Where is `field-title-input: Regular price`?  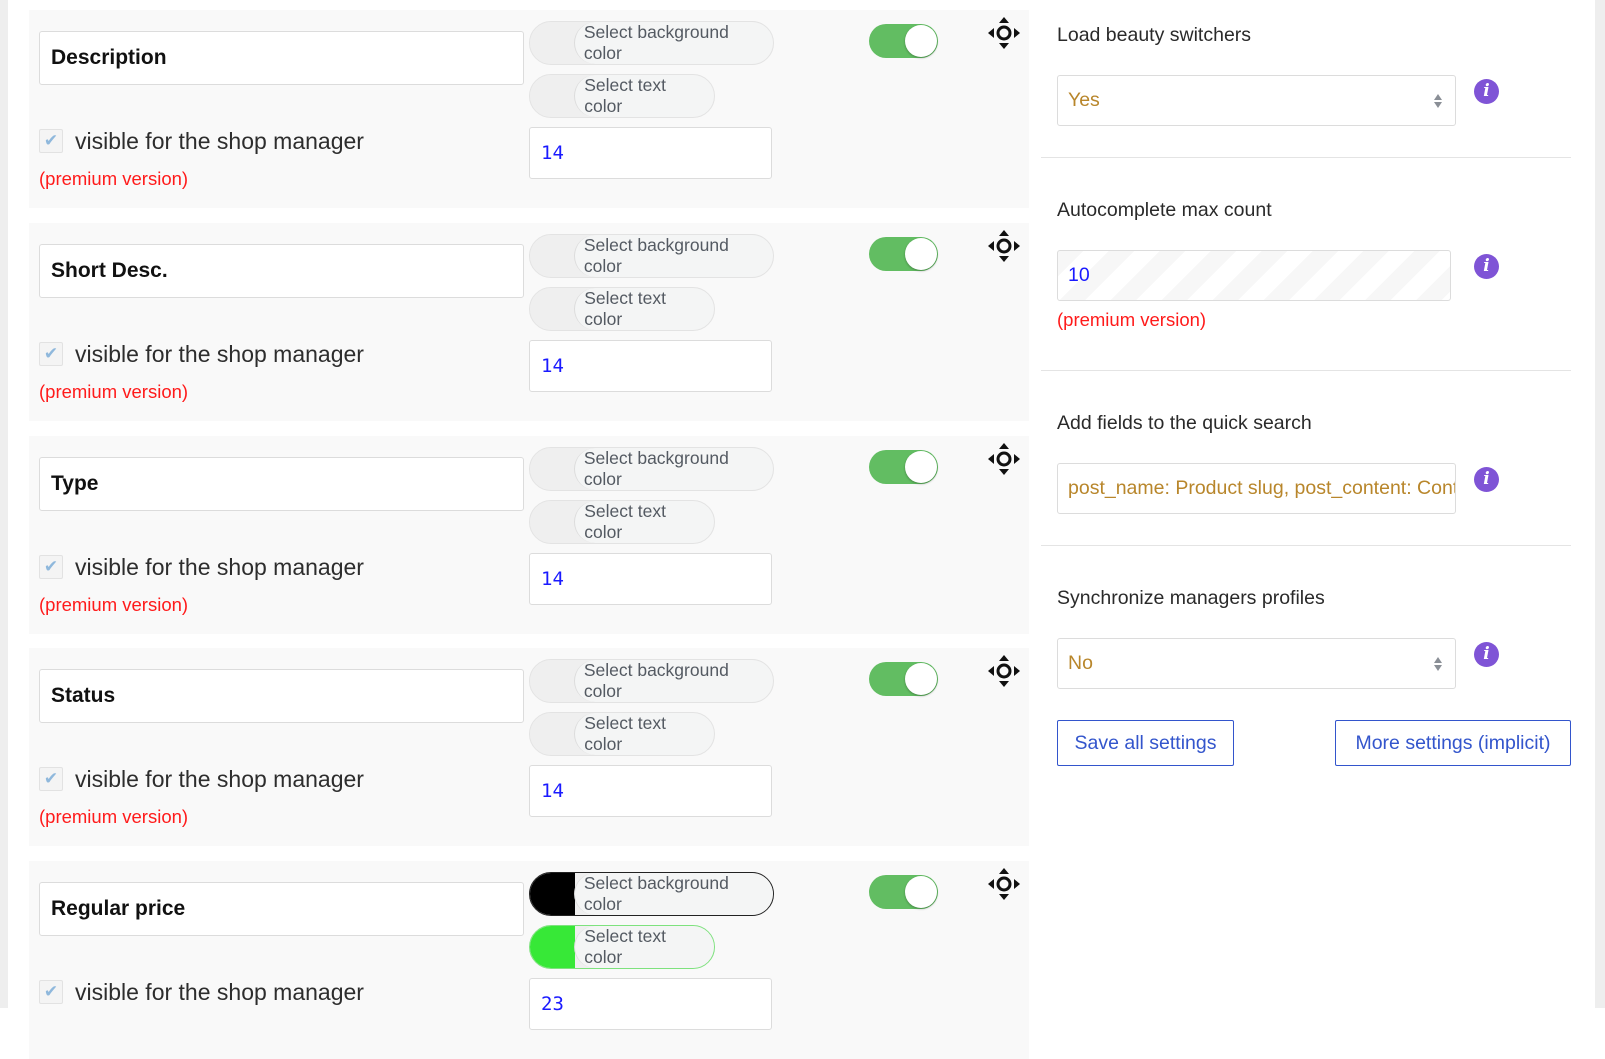 field-title-input: Regular price is located at coordinates (281, 909).